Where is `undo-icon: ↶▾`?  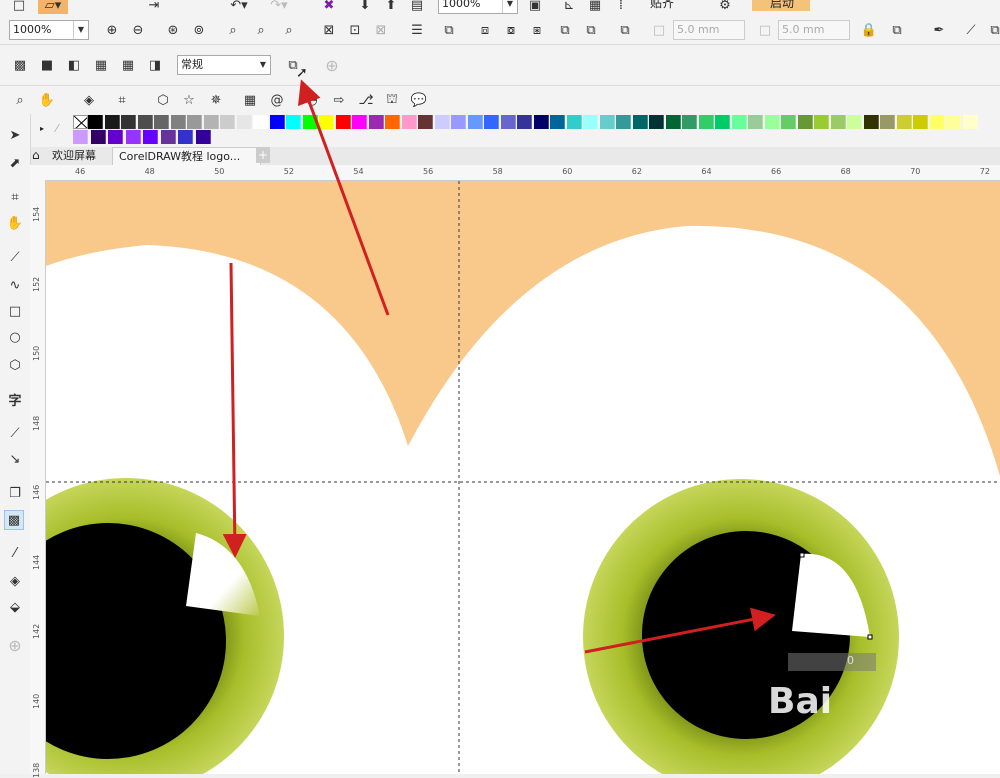
undo-icon: ↶▾ is located at coordinates (239, 7).